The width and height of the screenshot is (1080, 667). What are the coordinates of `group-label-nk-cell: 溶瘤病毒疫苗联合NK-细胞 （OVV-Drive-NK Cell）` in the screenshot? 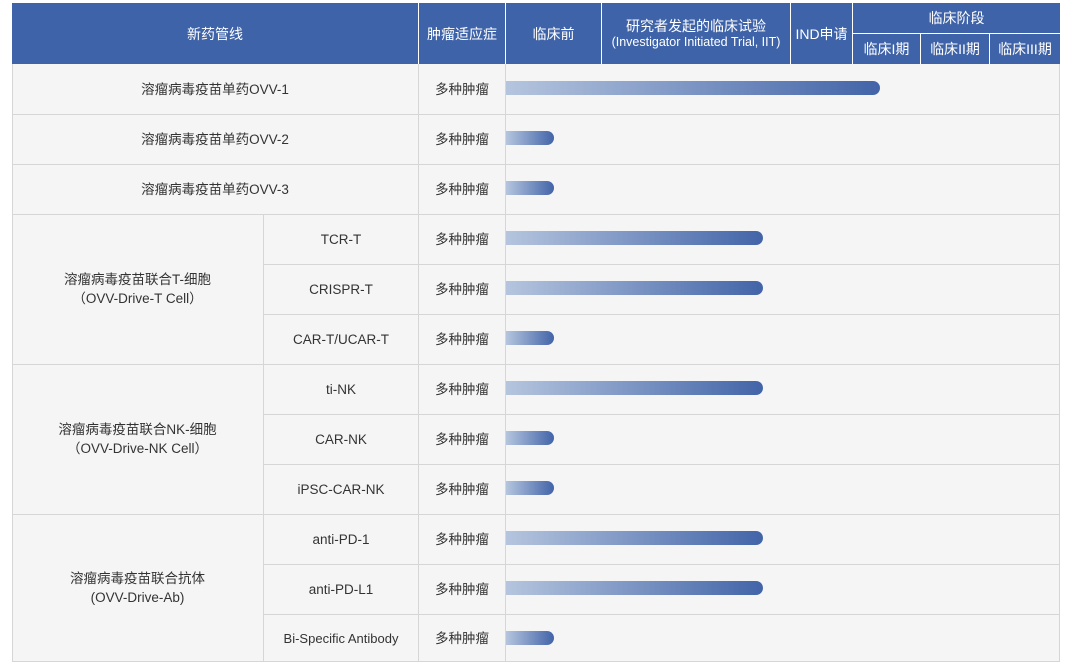 It's located at (137, 439).